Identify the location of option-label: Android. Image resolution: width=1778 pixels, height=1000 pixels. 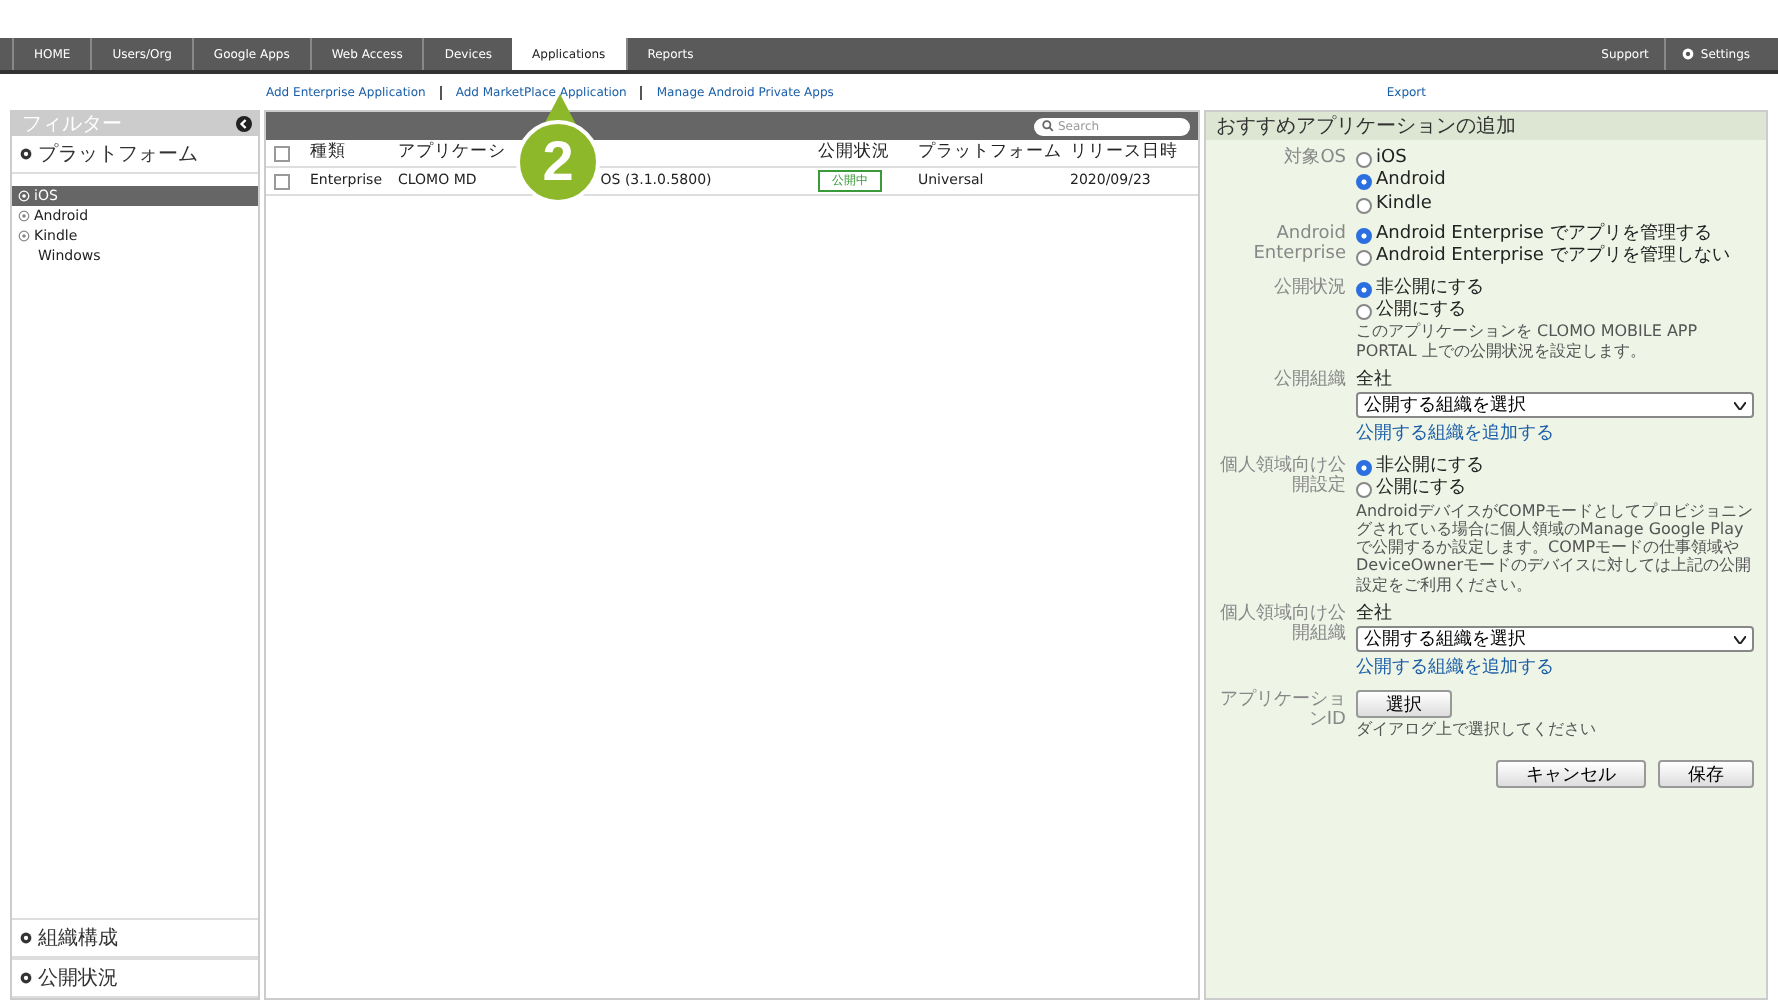
(1411, 181).